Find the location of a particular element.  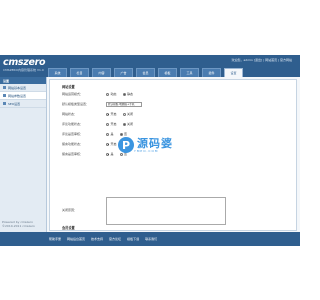

field-label: 留言功能状态： is located at coordinates (73, 144).